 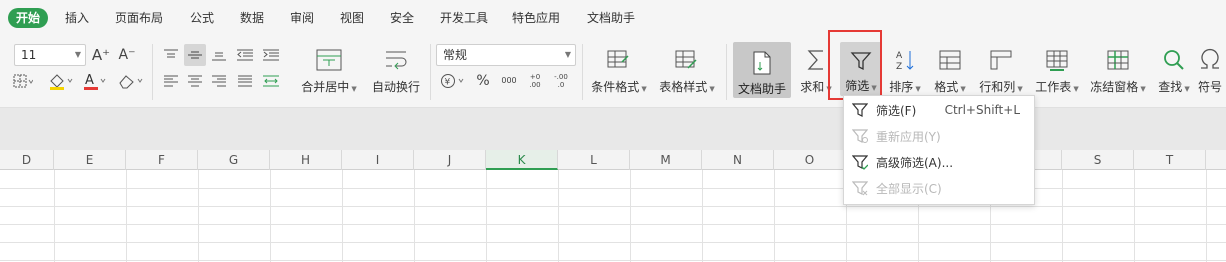 I want to click on column-header: F, so click(x=162, y=160).